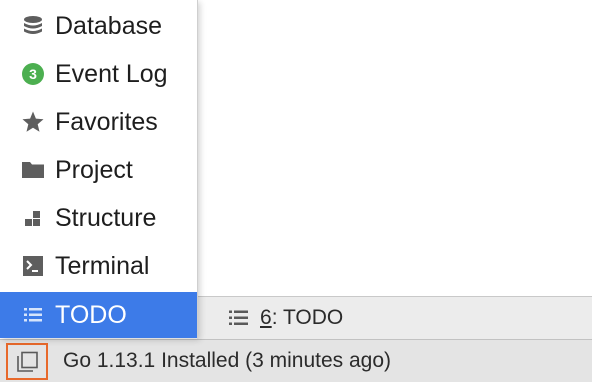 The image size is (592, 382). What do you see at coordinates (33, 218) in the screenshot?
I see `structure-icon` at bounding box center [33, 218].